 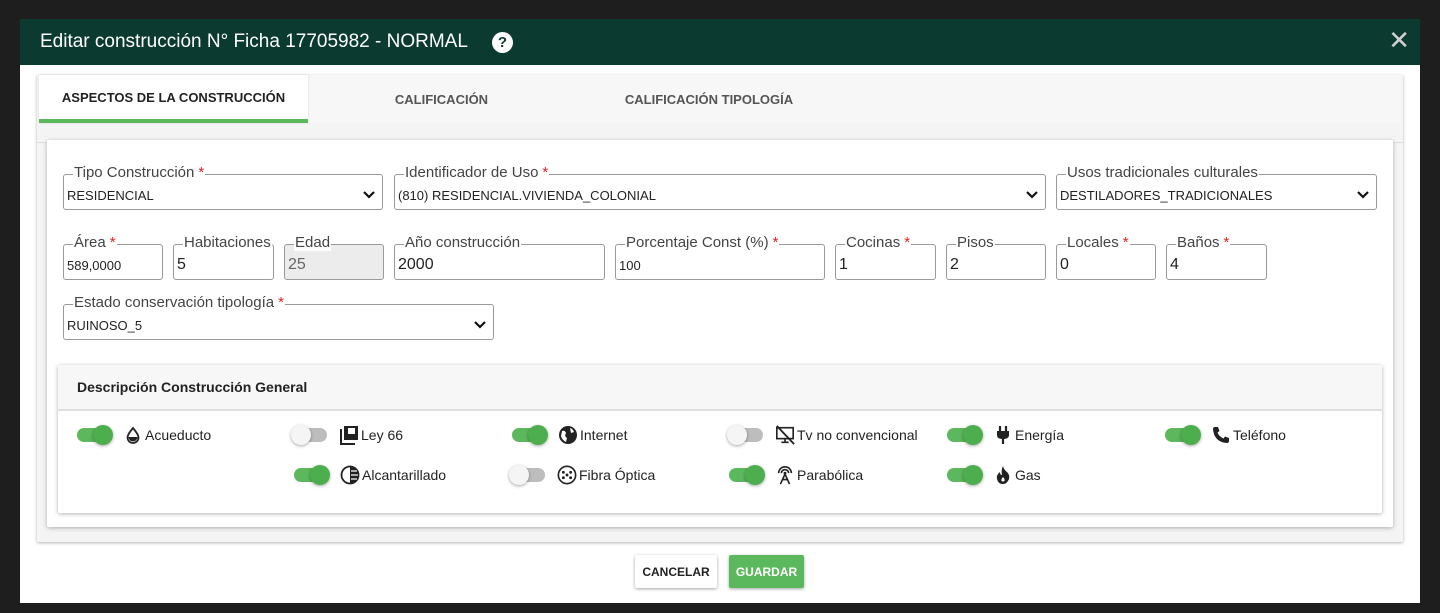 I want to click on edad-label-text: Edad, so click(x=313, y=242).